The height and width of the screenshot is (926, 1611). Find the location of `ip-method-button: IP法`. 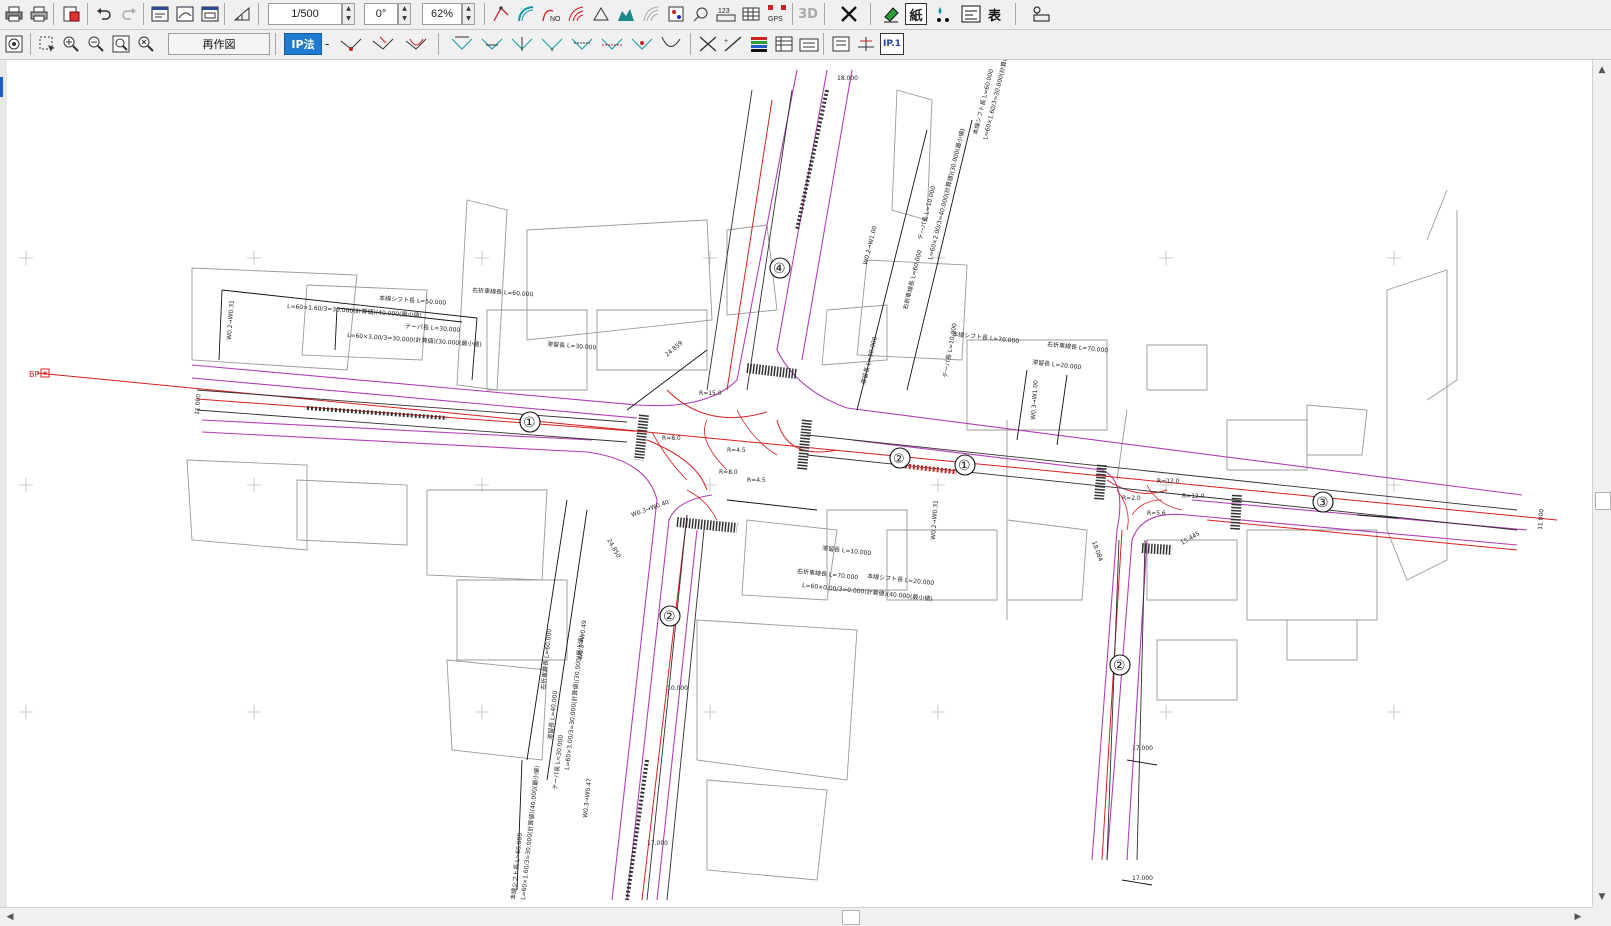

ip-method-button: IP法 is located at coordinates (303, 44).